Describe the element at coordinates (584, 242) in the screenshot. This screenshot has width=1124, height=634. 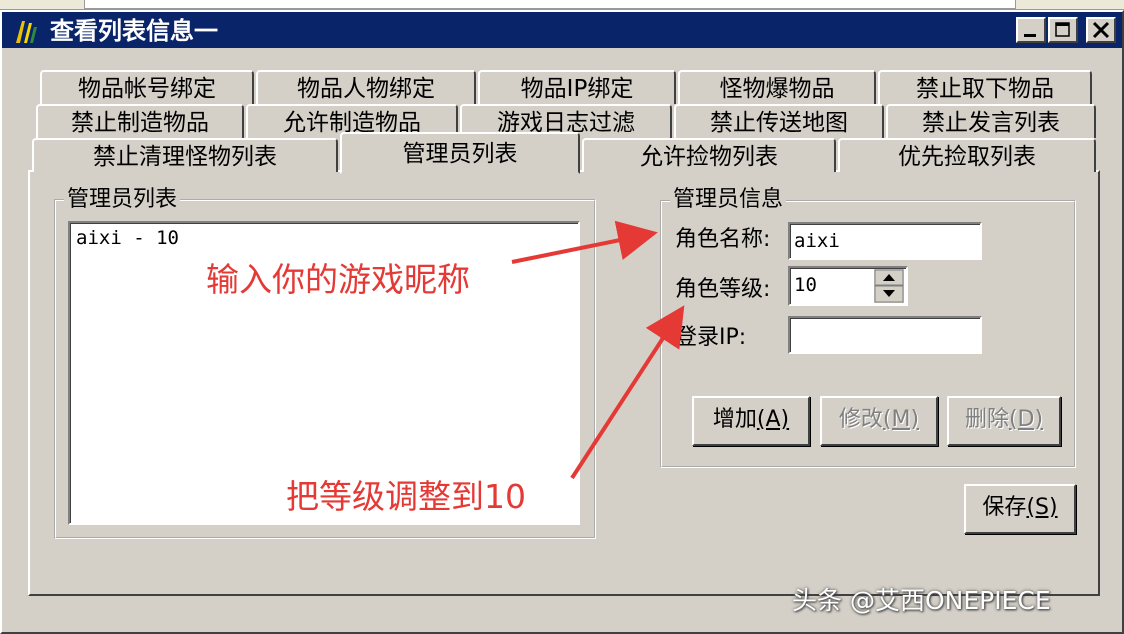
I see `annotation-arrow-to-name` at that location.